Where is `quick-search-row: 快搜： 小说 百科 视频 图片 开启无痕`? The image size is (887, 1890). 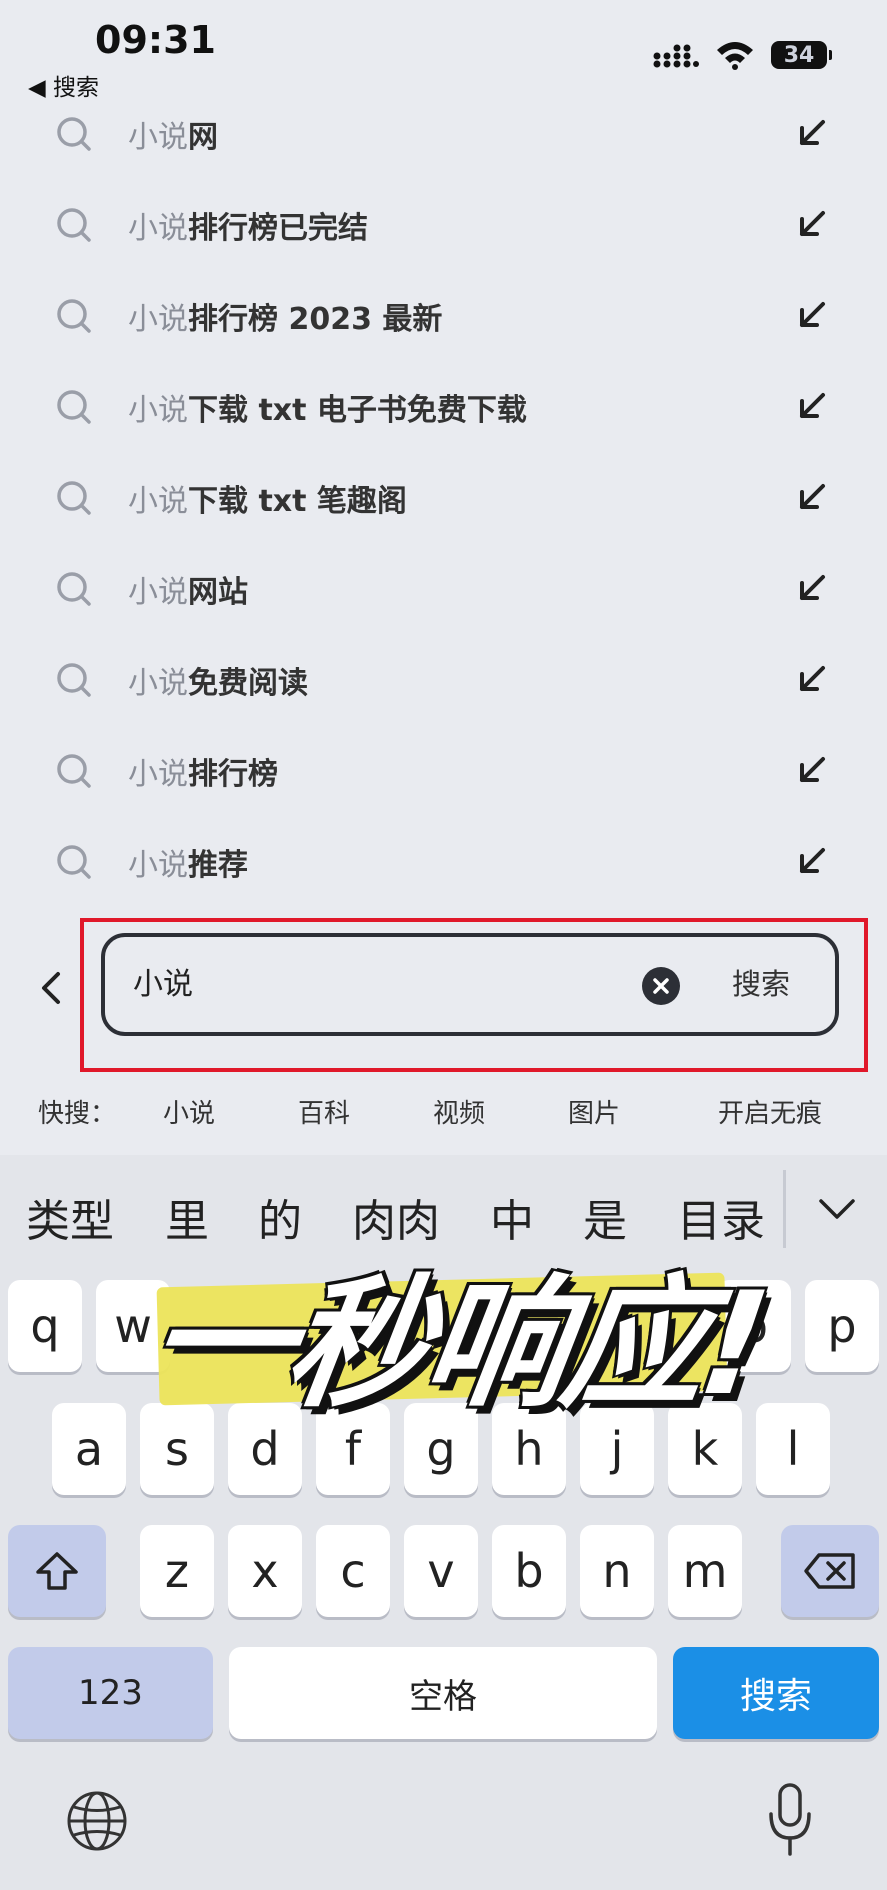 quick-search-row: 快搜： 小说 百科 视频 图片 开启无痕 is located at coordinates (443, 1113).